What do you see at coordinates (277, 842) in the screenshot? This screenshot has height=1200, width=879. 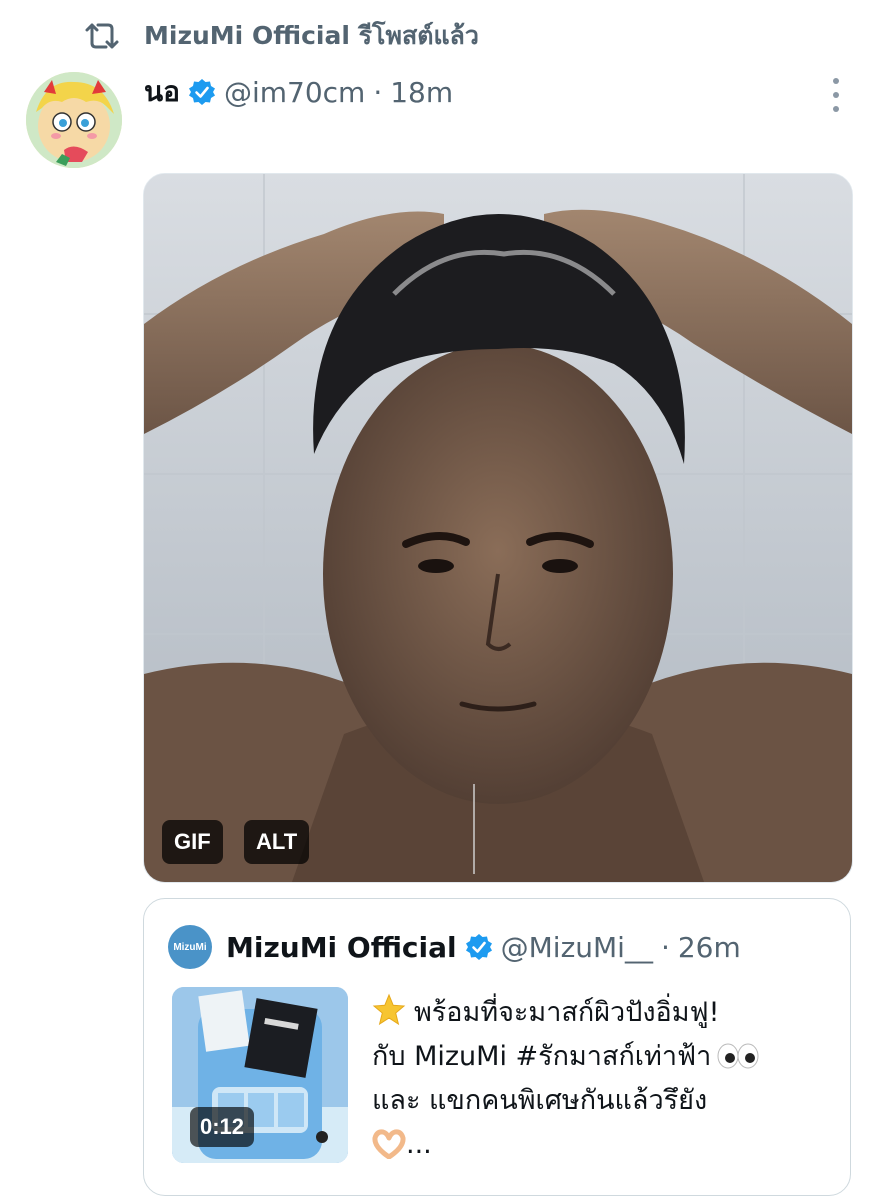 I see `alt-text-button: ALT` at bounding box center [277, 842].